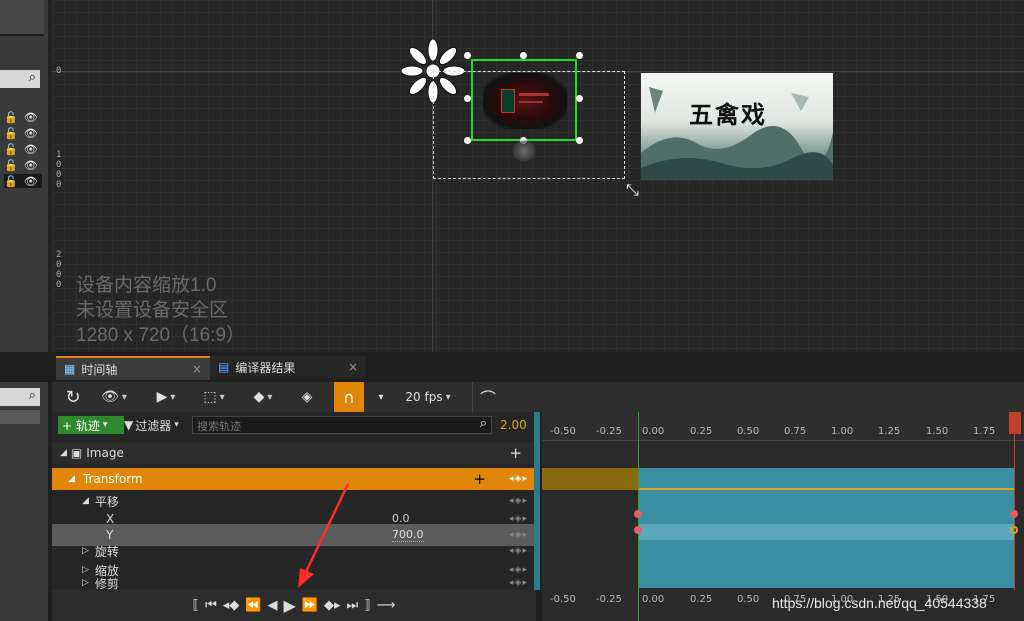 This screenshot has height=621, width=1024. I want to click on animation-list-item, so click(20, 417).